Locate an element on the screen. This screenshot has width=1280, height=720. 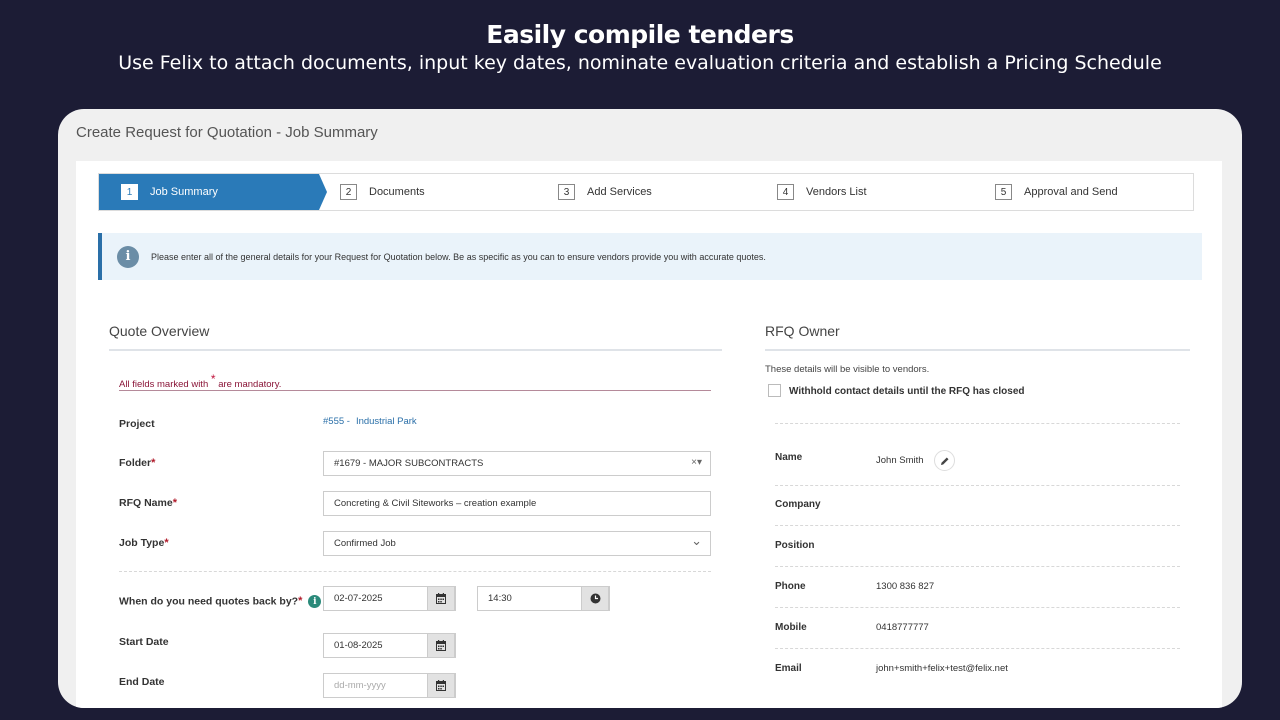
chevron-down-icon: ⌄ is located at coordinates (696, 541).